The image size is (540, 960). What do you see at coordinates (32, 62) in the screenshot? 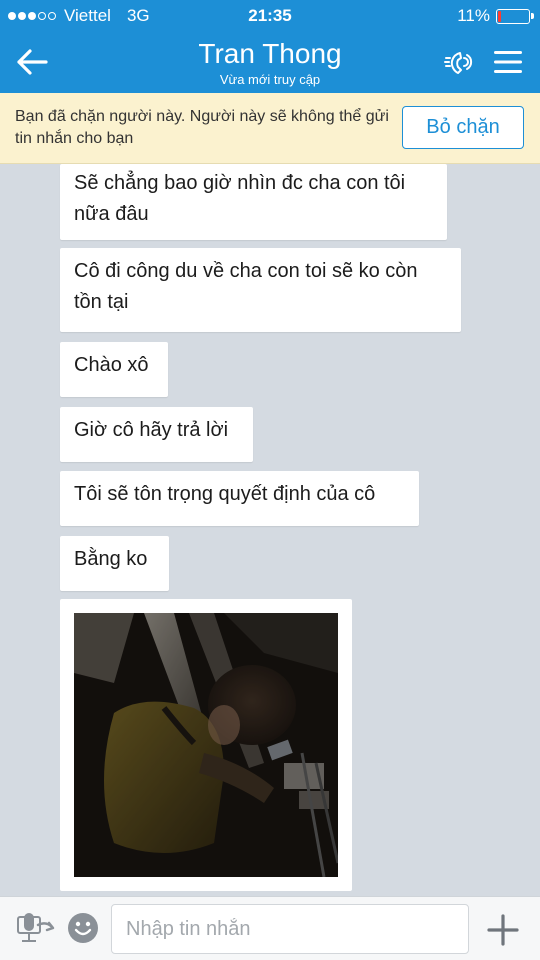
I see `back-arrow-icon` at bounding box center [32, 62].